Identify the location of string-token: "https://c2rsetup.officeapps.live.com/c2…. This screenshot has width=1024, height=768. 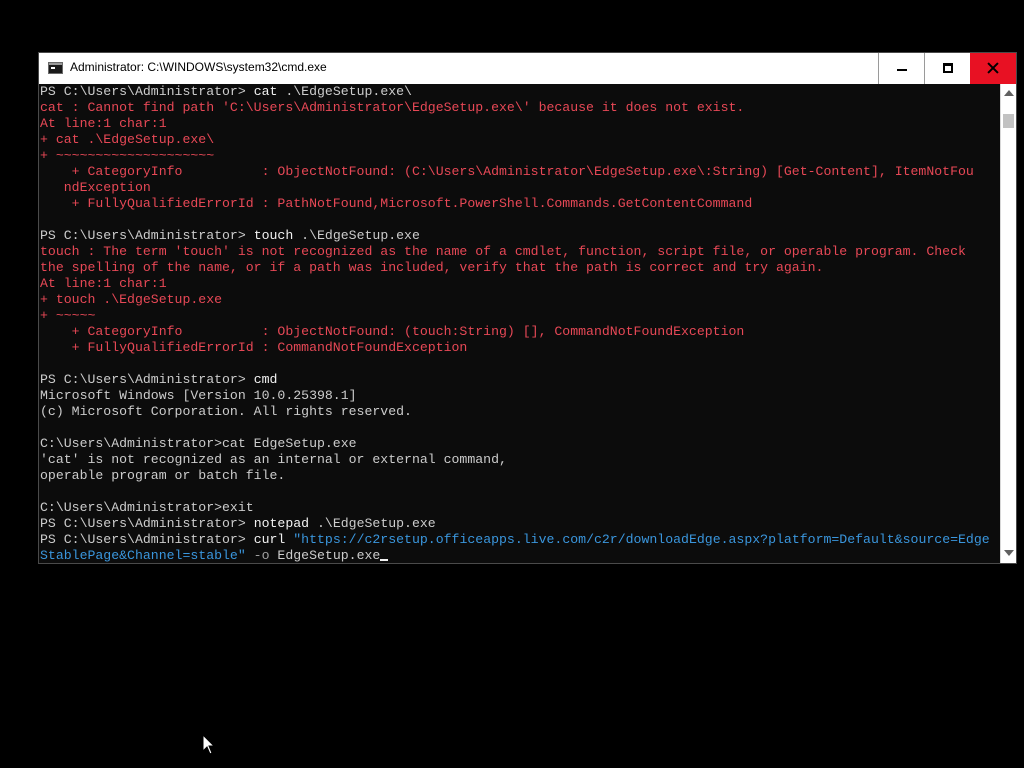
(637, 539).